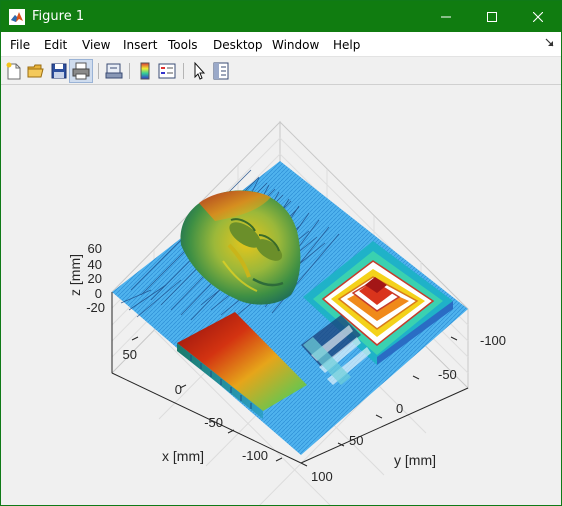  I want to click on y-tick-label: 50, so click(356, 440).